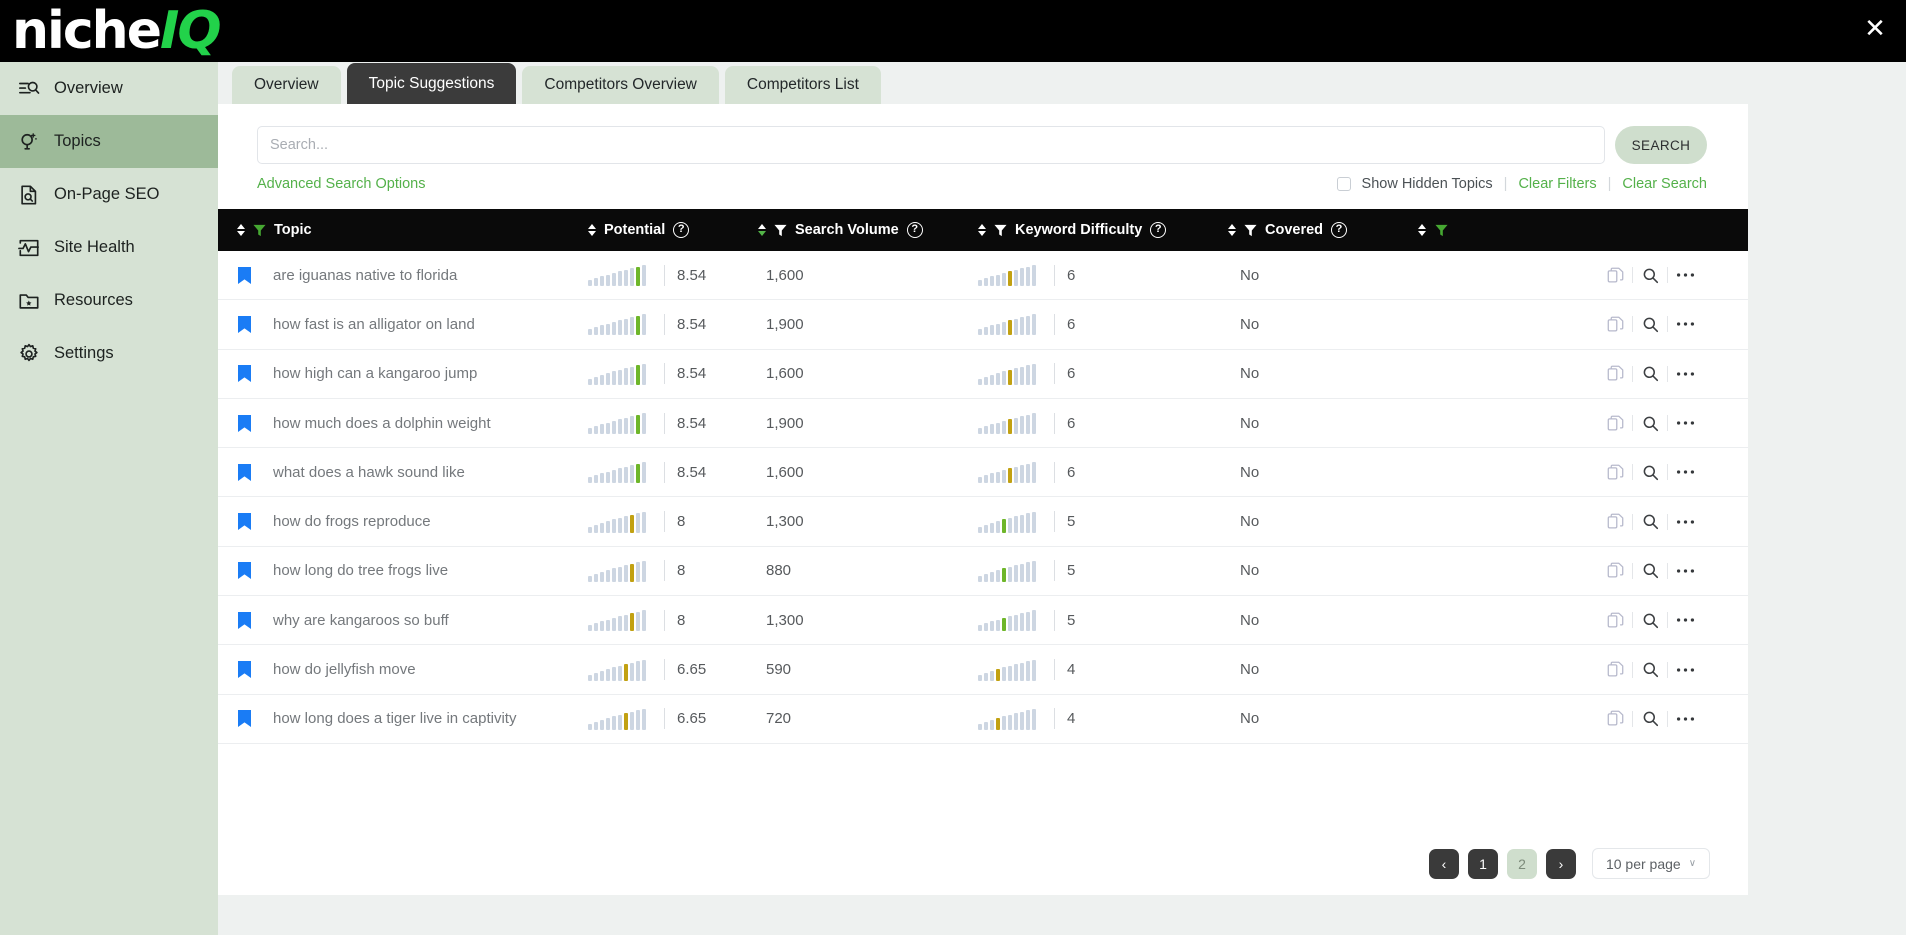 The height and width of the screenshot is (935, 1906). I want to click on help-icon-covered: ?, so click(1339, 230).